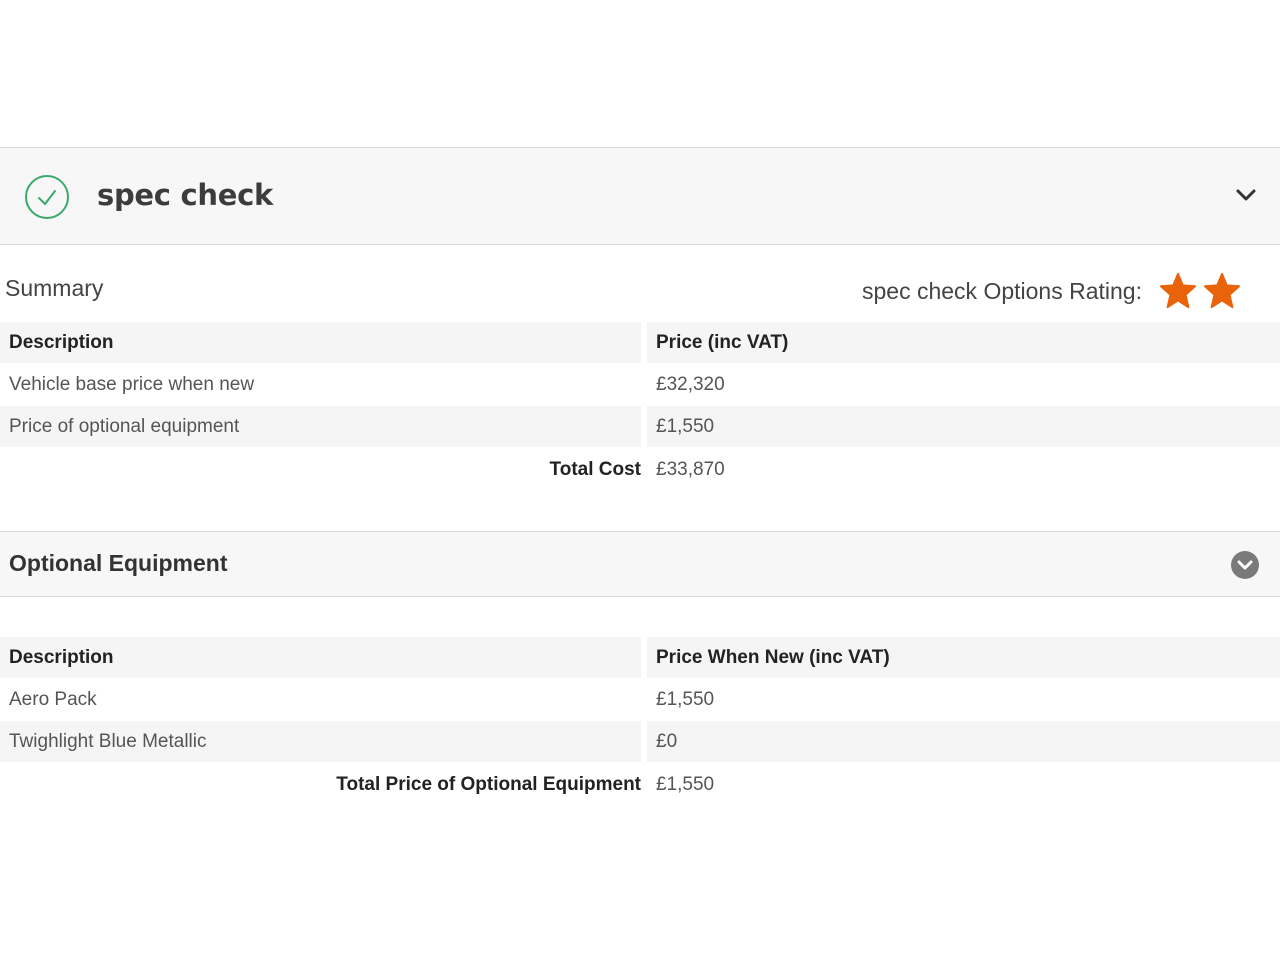 The image size is (1280, 960). I want to click on check-circle-icon, so click(47, 197).